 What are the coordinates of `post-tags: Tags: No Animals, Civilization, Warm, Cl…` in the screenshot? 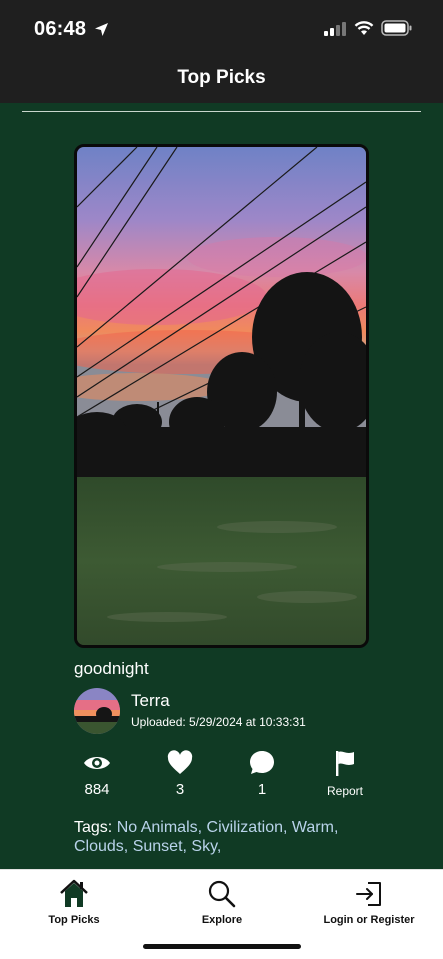 It's located at (224, 837).